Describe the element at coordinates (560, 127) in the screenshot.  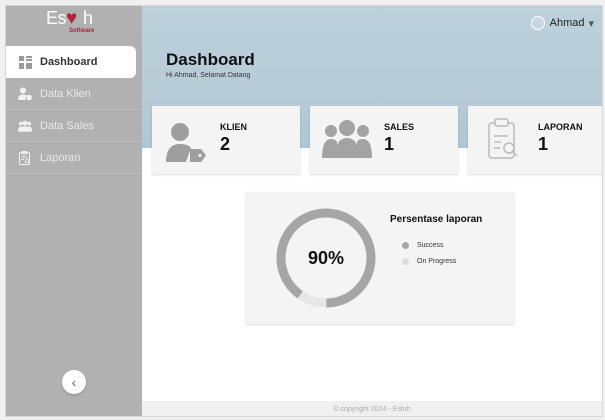
I see `card-label: LAPORAN` at that location.